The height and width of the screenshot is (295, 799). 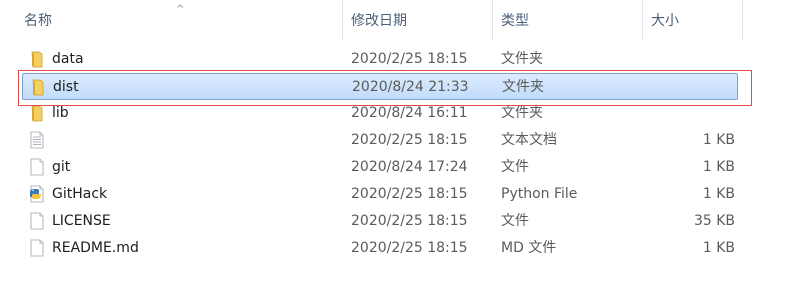 What do you see at coordinates (409, 167) in the screenshot?
I see `file-modified-date: 2020/8/24 17:24` at bounding box center [409, 167].